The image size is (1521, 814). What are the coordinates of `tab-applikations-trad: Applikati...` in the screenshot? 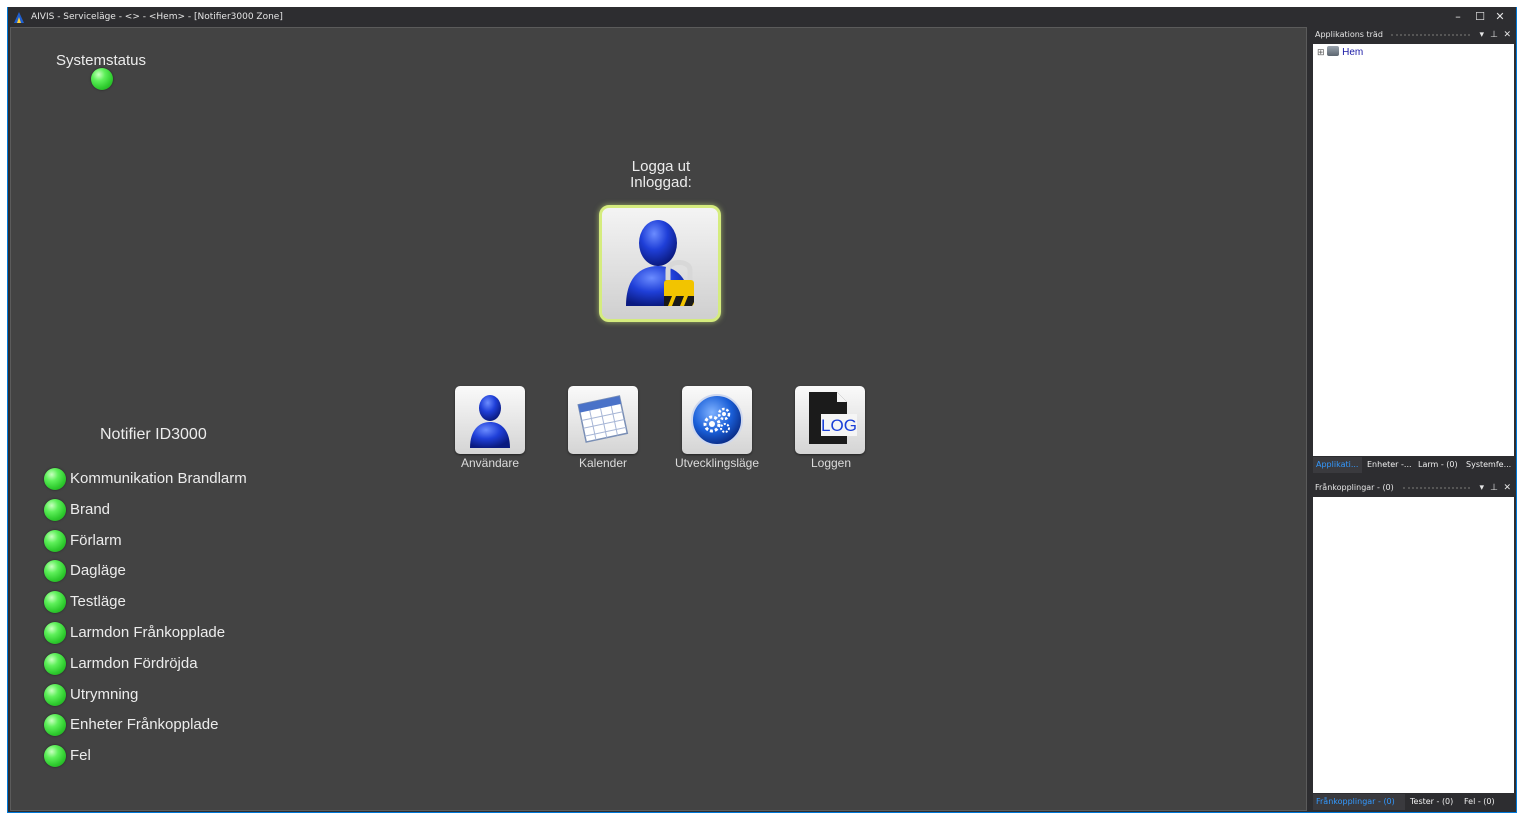 It's located at (1337, 465).